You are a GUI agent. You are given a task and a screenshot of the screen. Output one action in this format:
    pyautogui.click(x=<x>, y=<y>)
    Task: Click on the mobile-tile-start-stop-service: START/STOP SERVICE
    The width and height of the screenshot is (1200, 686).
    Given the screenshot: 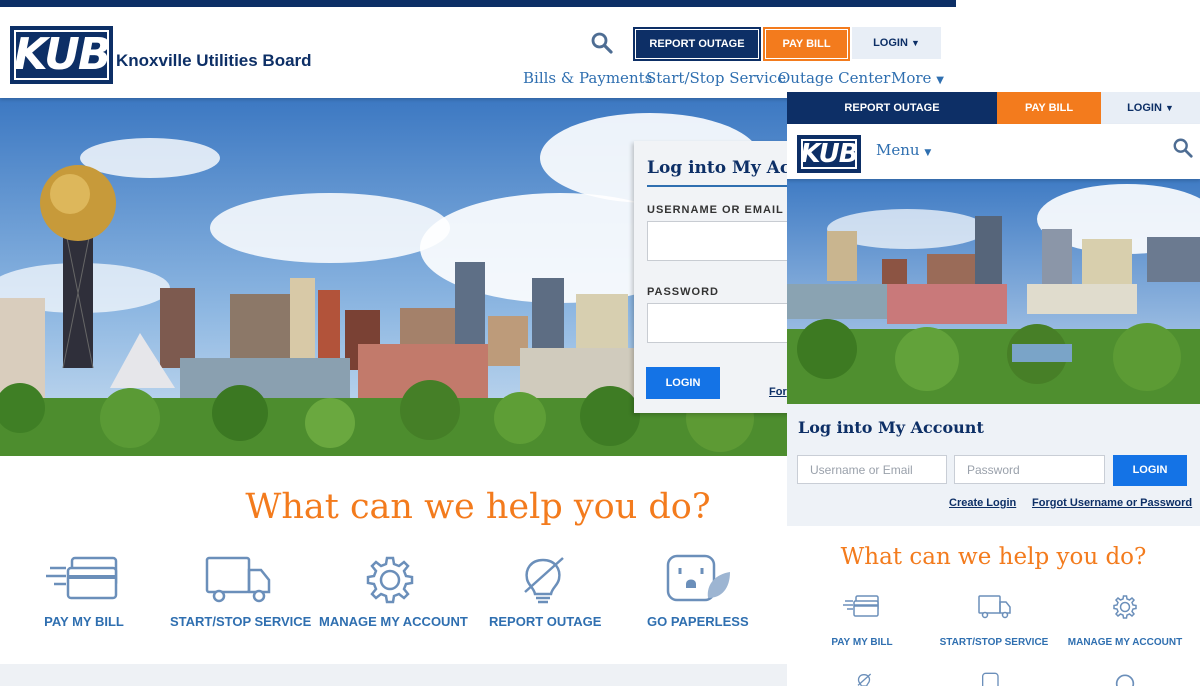 What is the action you would take?
    pyautogui.click(x=994, y=620)
    